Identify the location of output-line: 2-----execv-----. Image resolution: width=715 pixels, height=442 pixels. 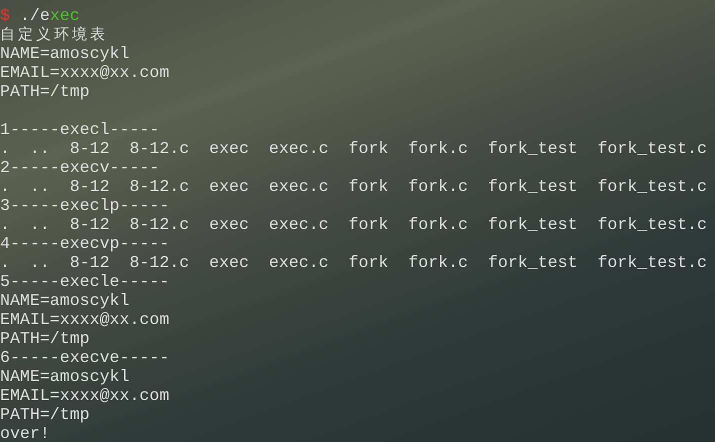
(80, 167).